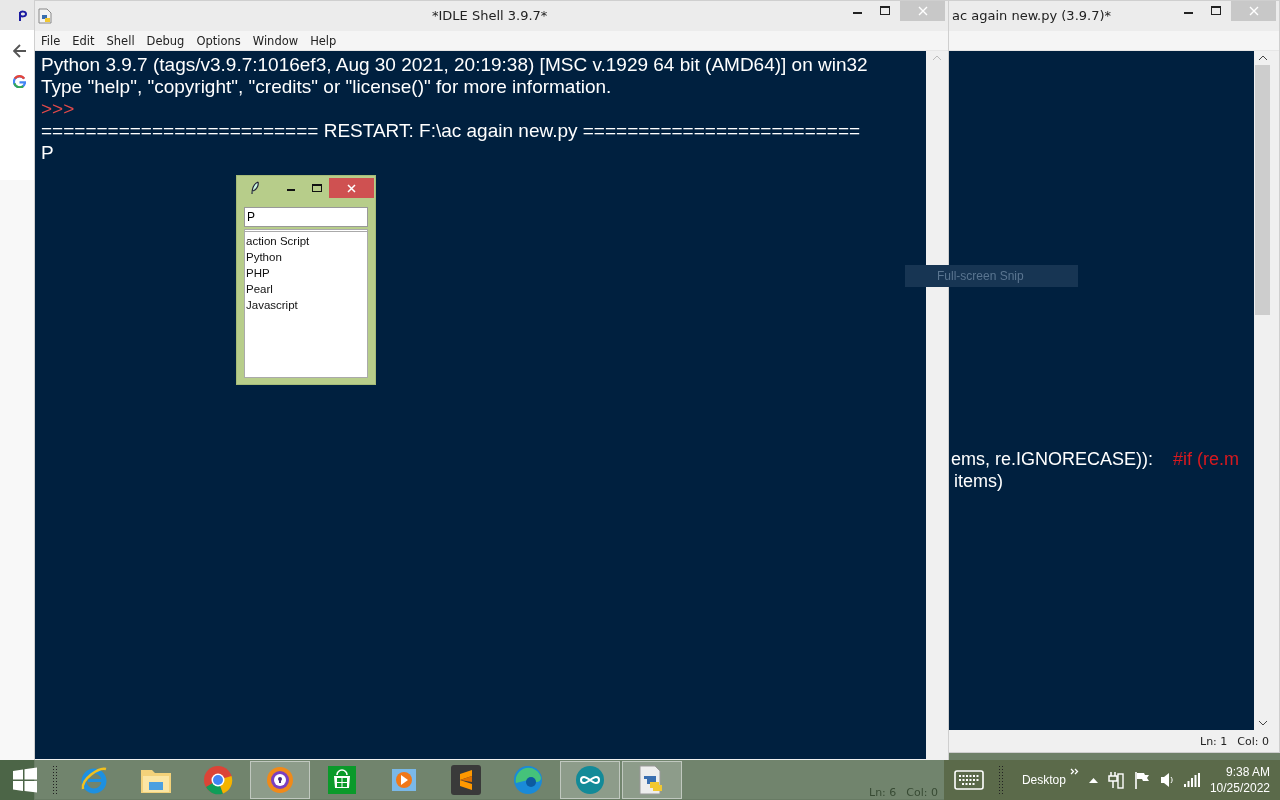 The width and height of the screenshot is (1280, 800). I want to click on output-line: Type "help", "copyright", "credits" or "license()" for more information., so click(326, 87).